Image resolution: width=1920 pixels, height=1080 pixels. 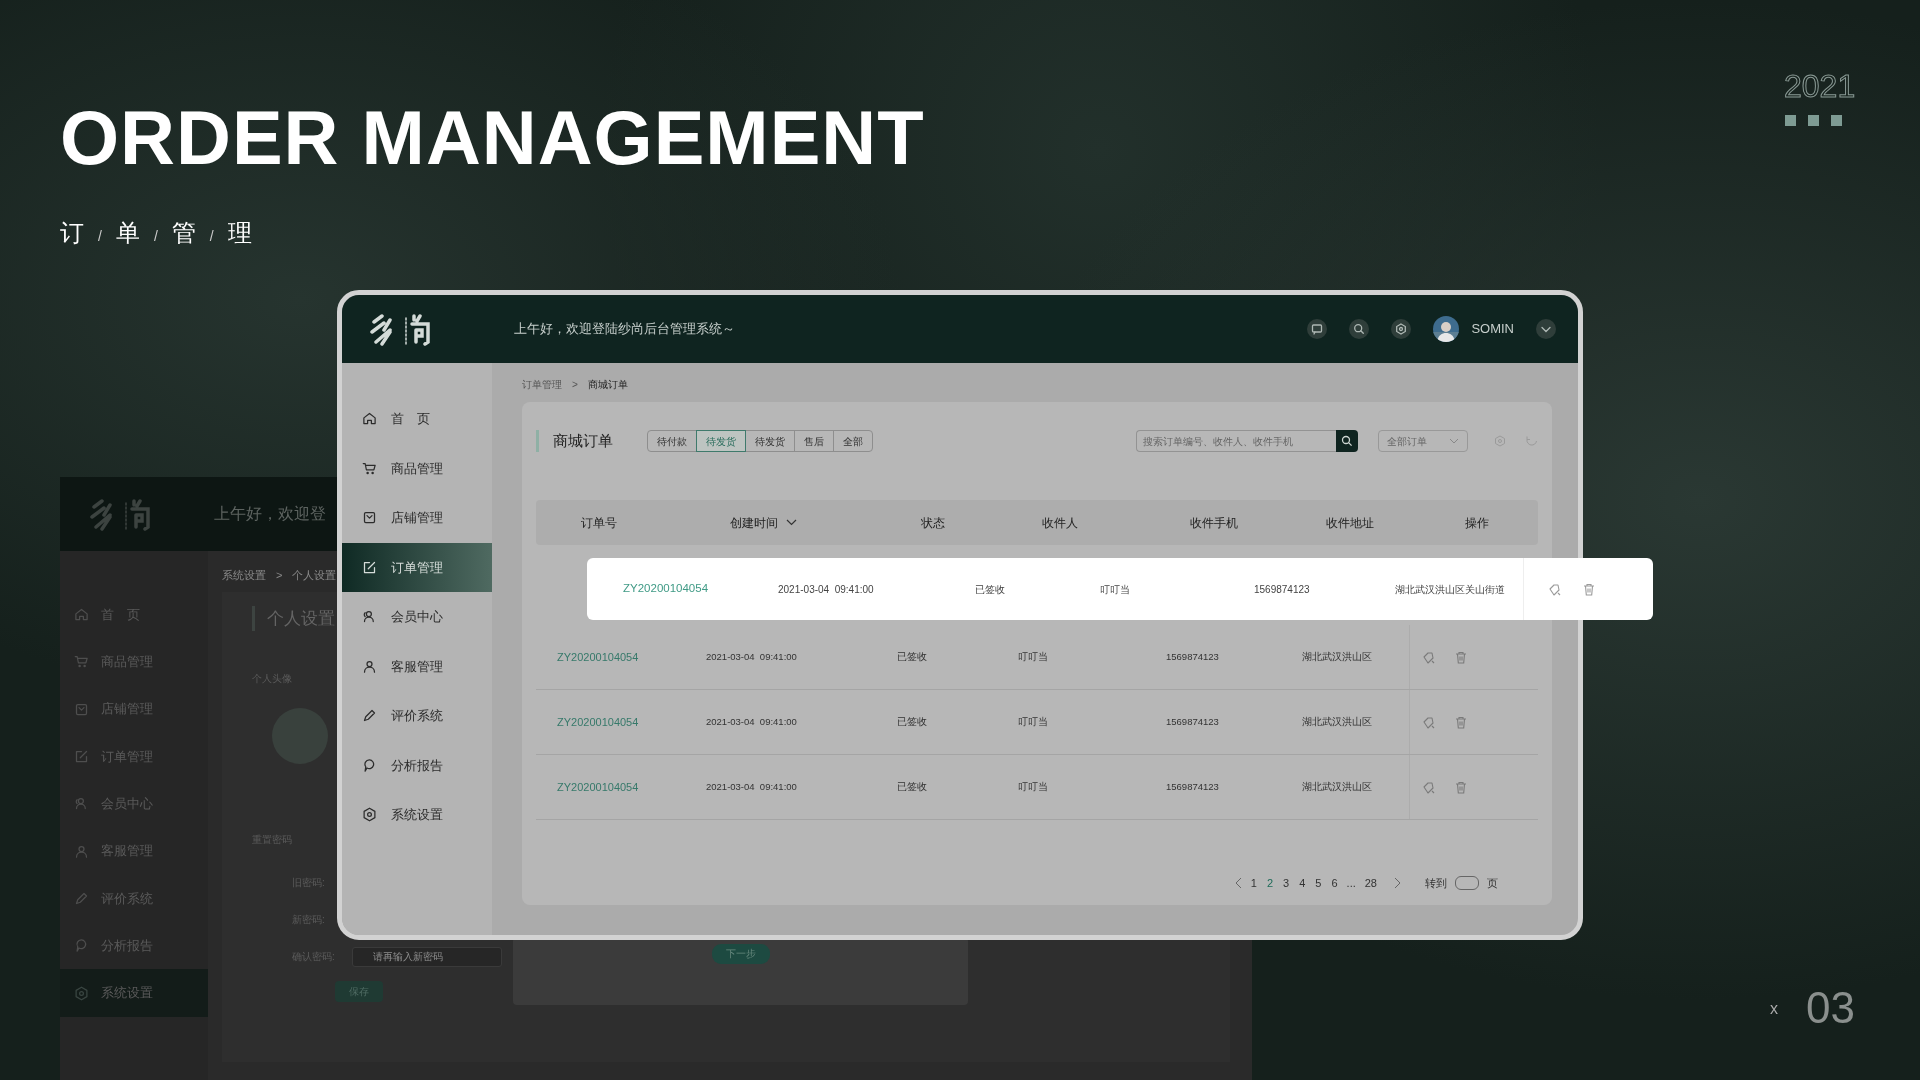 I want to click on column-header: 收件人, so click(x=1060, y=523).